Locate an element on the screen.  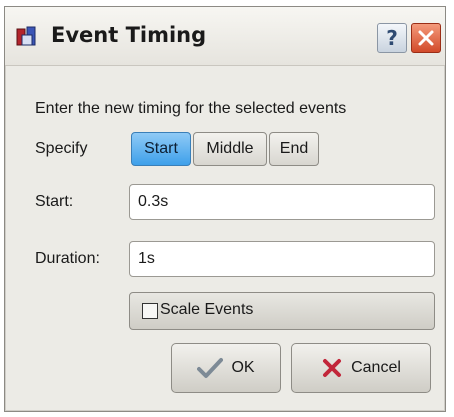
help-icon: ? is located at coordinates (392, 38).